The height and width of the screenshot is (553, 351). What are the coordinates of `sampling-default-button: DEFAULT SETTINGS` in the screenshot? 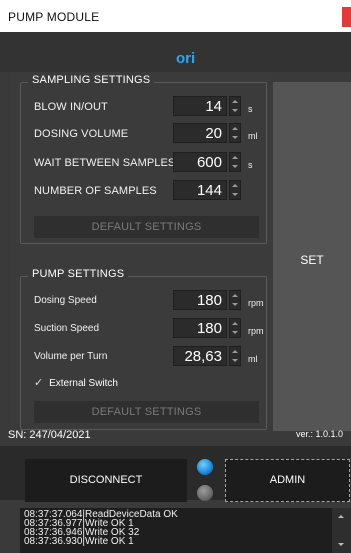 It's located at (146, 227).